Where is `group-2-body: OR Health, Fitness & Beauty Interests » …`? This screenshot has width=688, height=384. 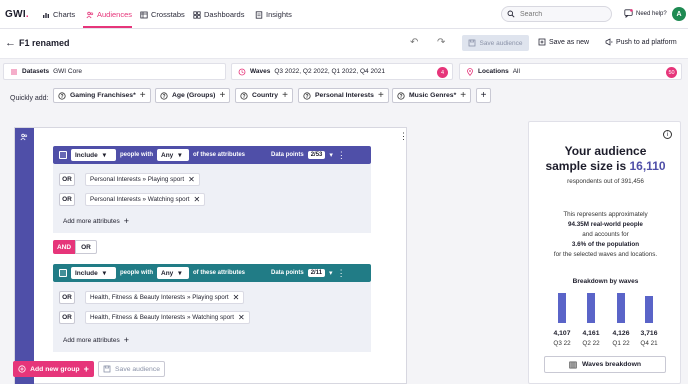
group-2-body: OR Health, Fitness & Beauty Interests » … is located at coordinates (212, 317).